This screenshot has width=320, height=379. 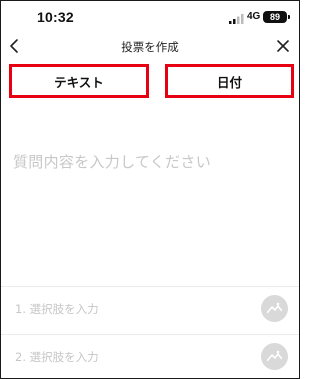 I want to click on close-icon, so click(x=283, y=46).